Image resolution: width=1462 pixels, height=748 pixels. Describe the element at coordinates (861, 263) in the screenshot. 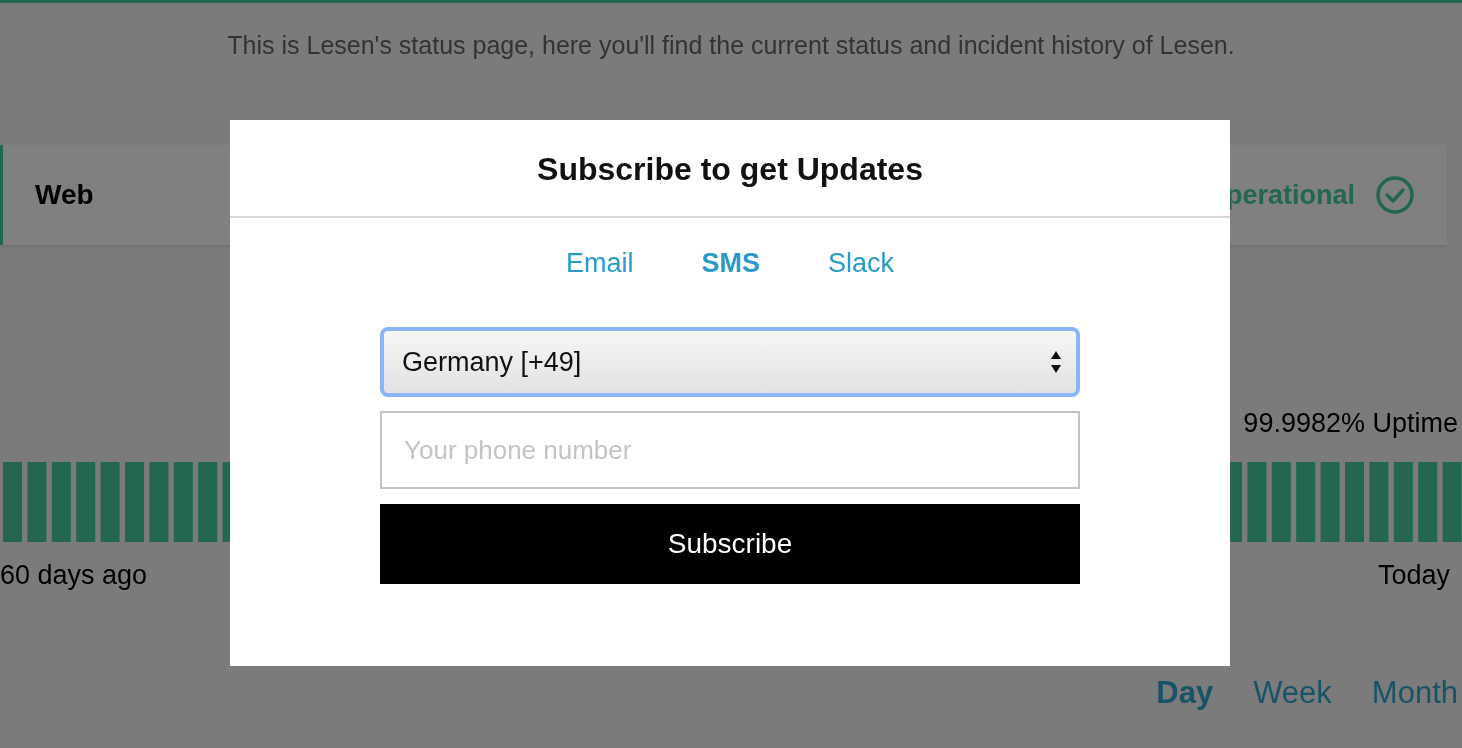

I see `channel-tab: Slack` at that location.